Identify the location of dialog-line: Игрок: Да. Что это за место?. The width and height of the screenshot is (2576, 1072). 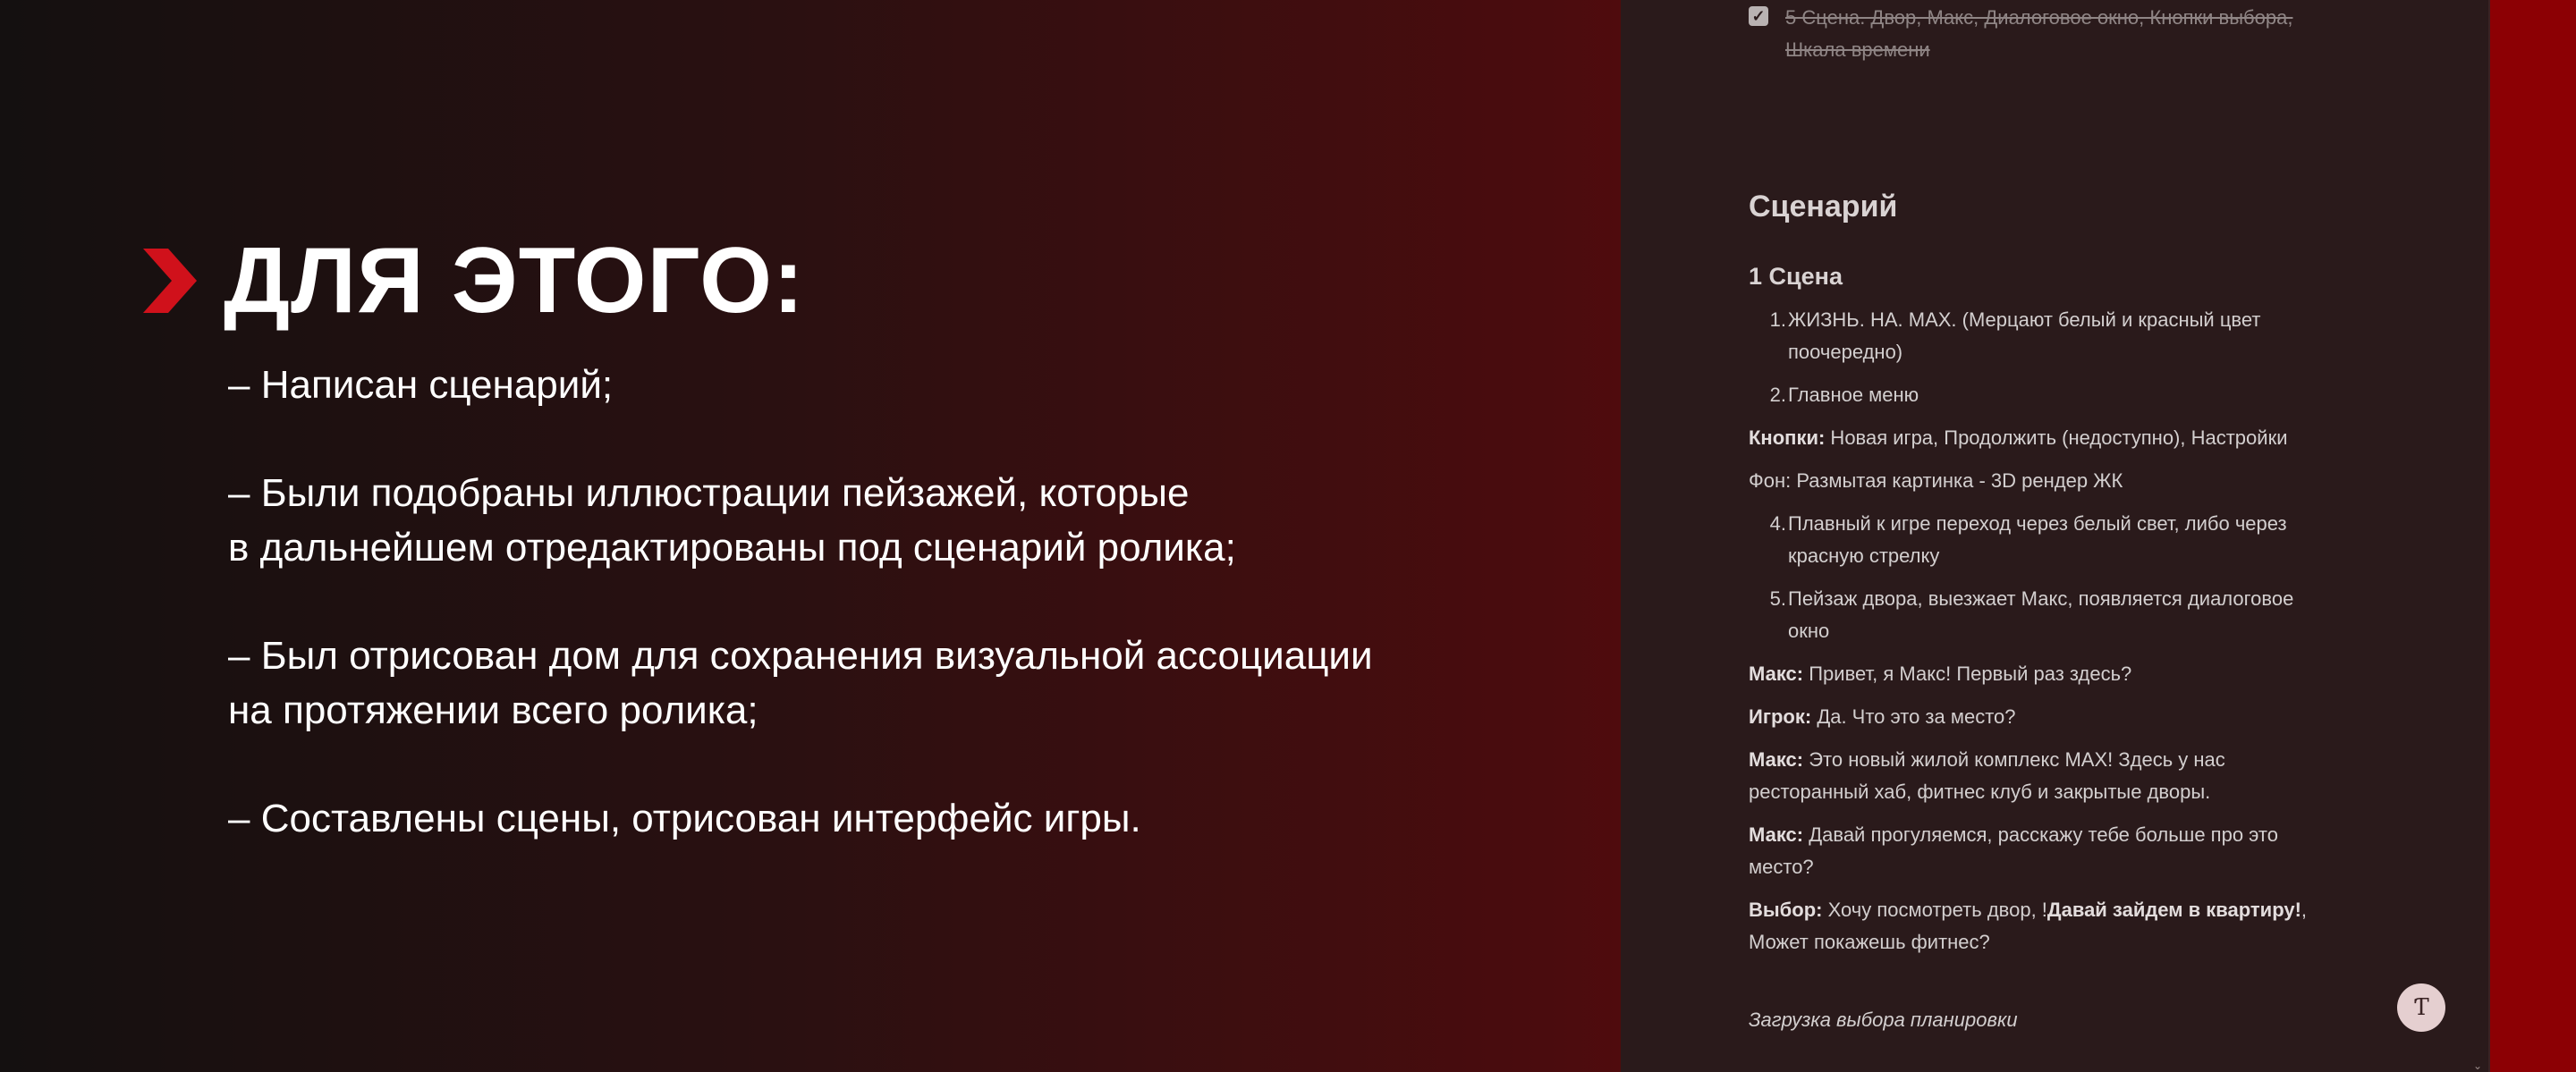
(2044, 717).